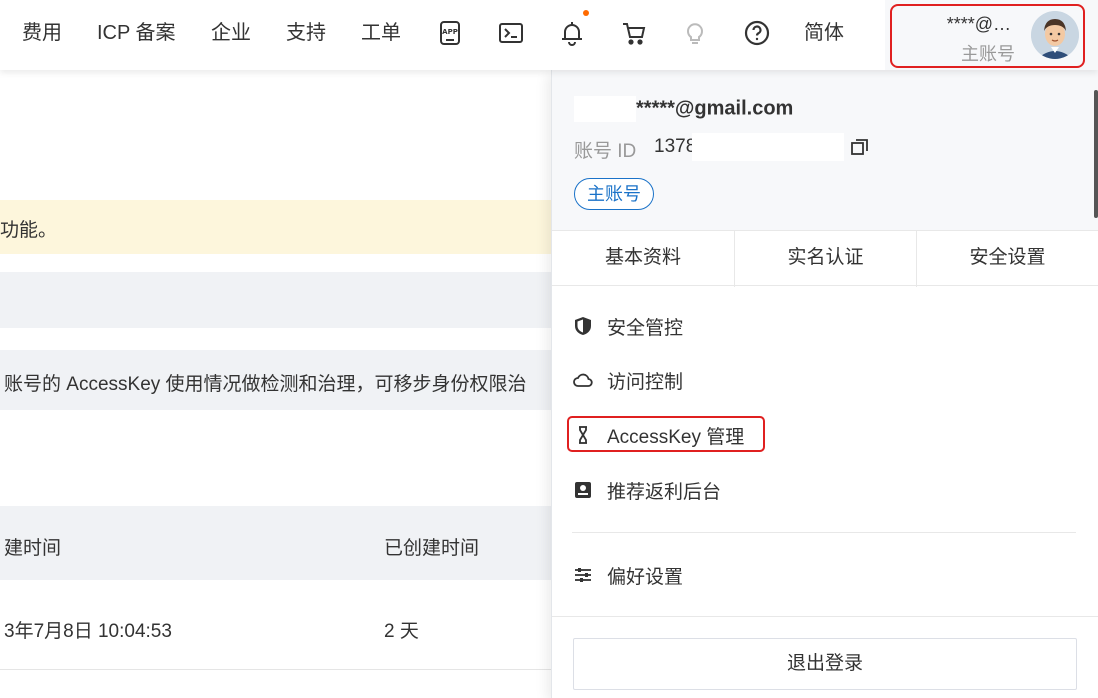 Image resolution: width=1098 pixels, height=698 pixels. What do you see at coordinates (676, 437) in the screenshot?
I see `menu-item-label: AccessKey 管理` at bounding box center [676, 437].